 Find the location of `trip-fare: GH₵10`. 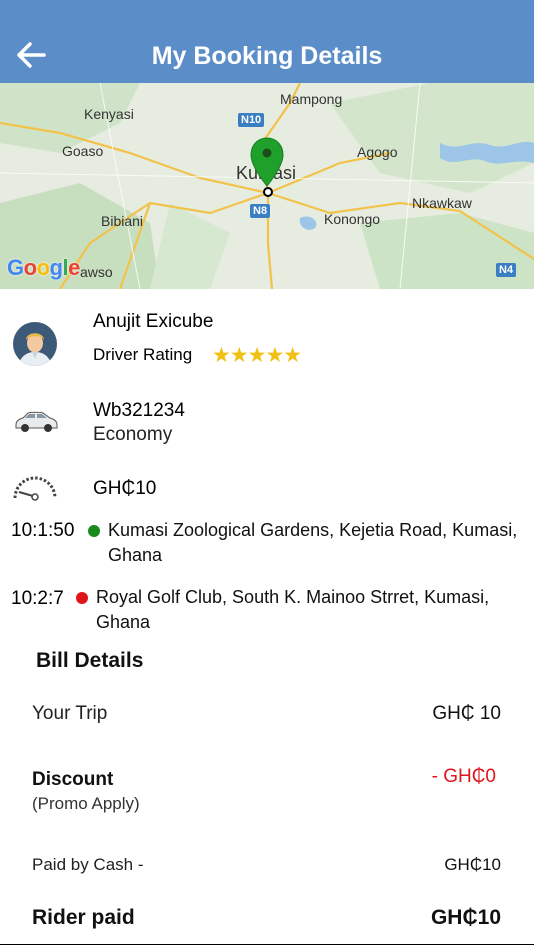

trip-fare: GH₵10 is located at coordinates (125, 488).